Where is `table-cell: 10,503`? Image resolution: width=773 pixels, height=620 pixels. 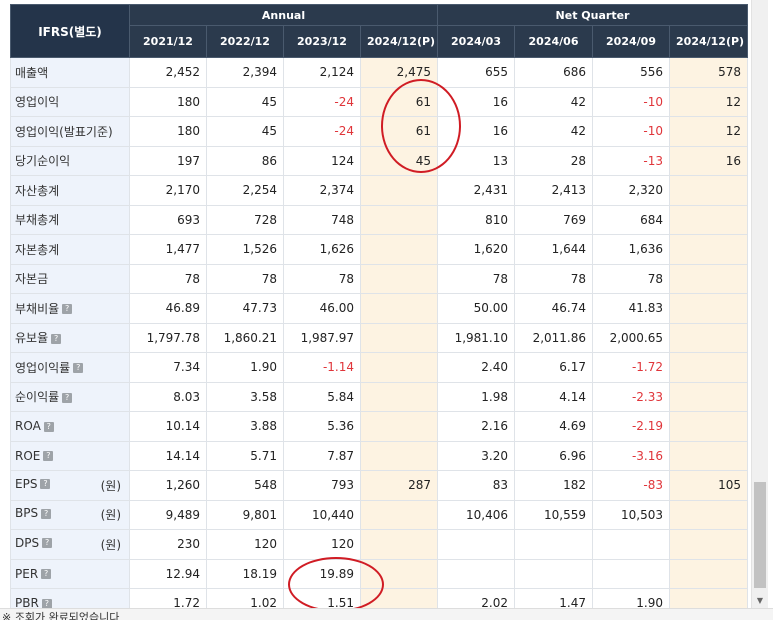
table-cell: 10,503 is located at coordinates (631, 514).